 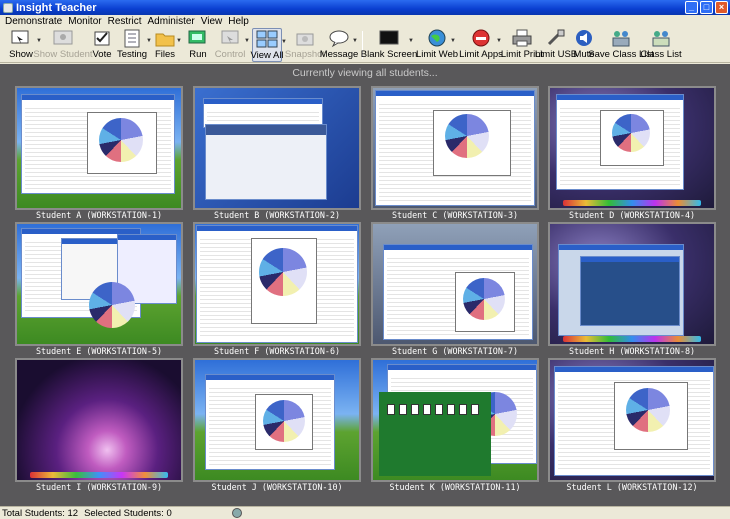 I want to click on student-thumbnail: Student I (WORKSTATION-9), so click(x=99, y=425).